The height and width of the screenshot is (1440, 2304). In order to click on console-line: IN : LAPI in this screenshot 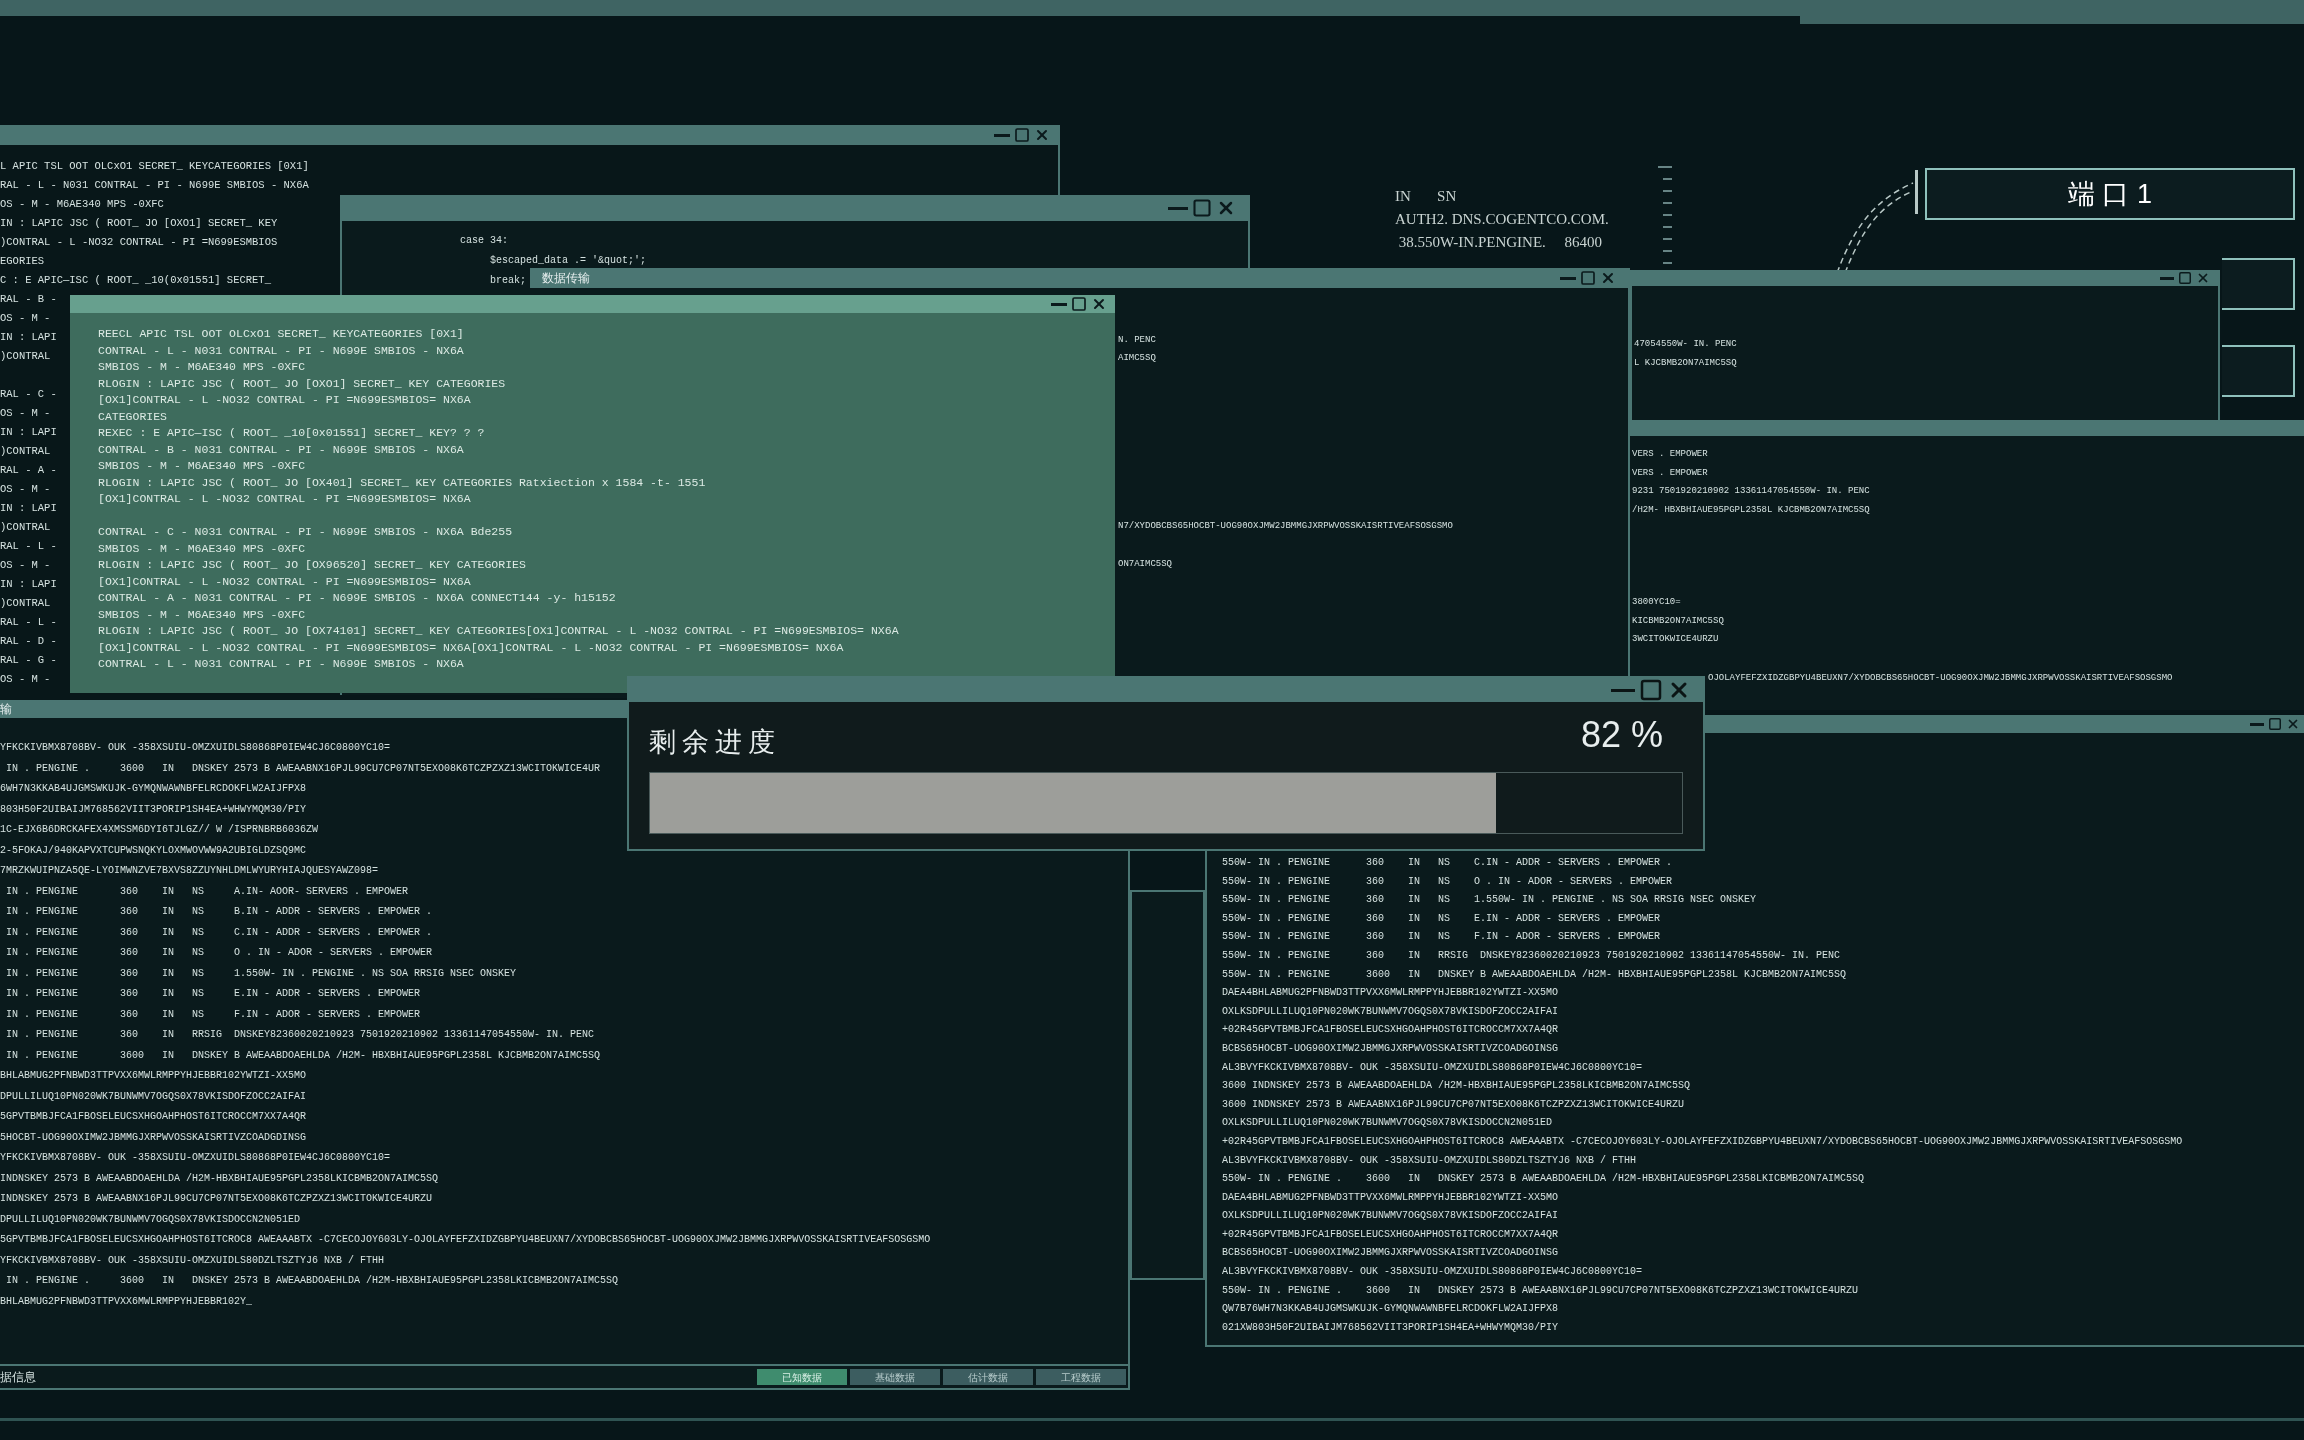, I will do `click(28, 337)`.